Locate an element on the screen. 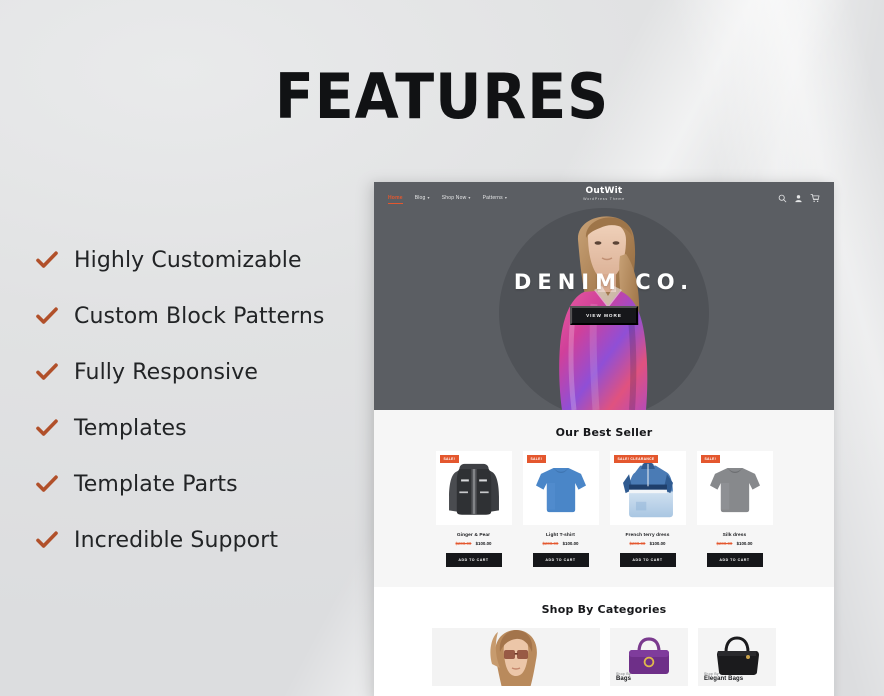  site-logo: OutWit WordPress Theme is located at coordinates (604, 194).